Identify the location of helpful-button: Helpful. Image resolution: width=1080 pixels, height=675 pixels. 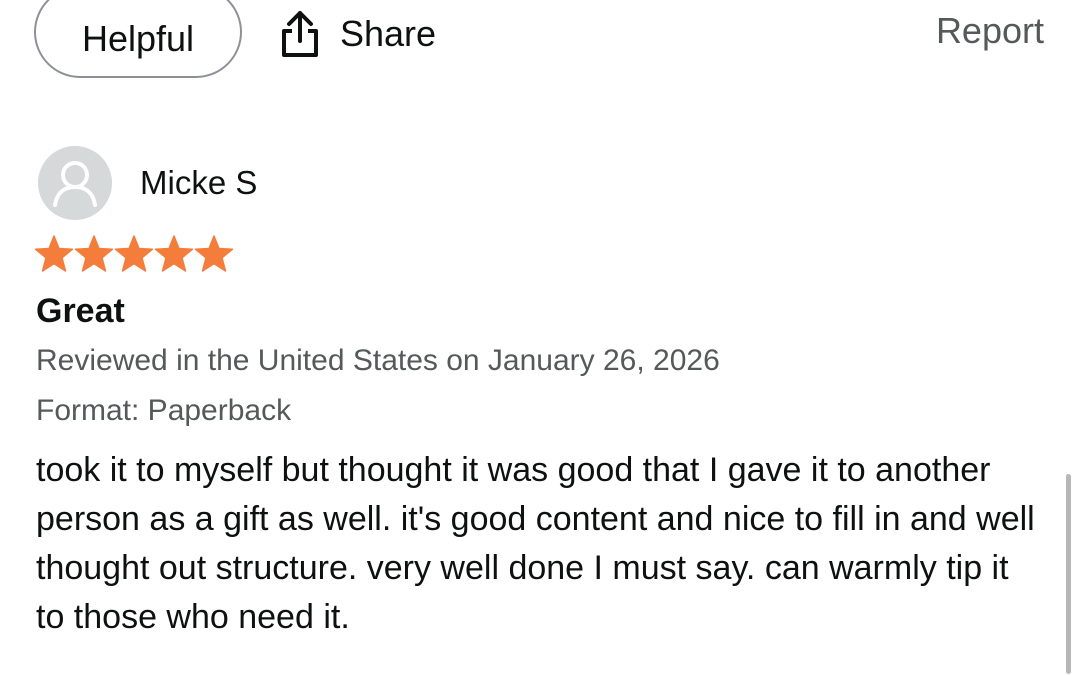
(138, 39).